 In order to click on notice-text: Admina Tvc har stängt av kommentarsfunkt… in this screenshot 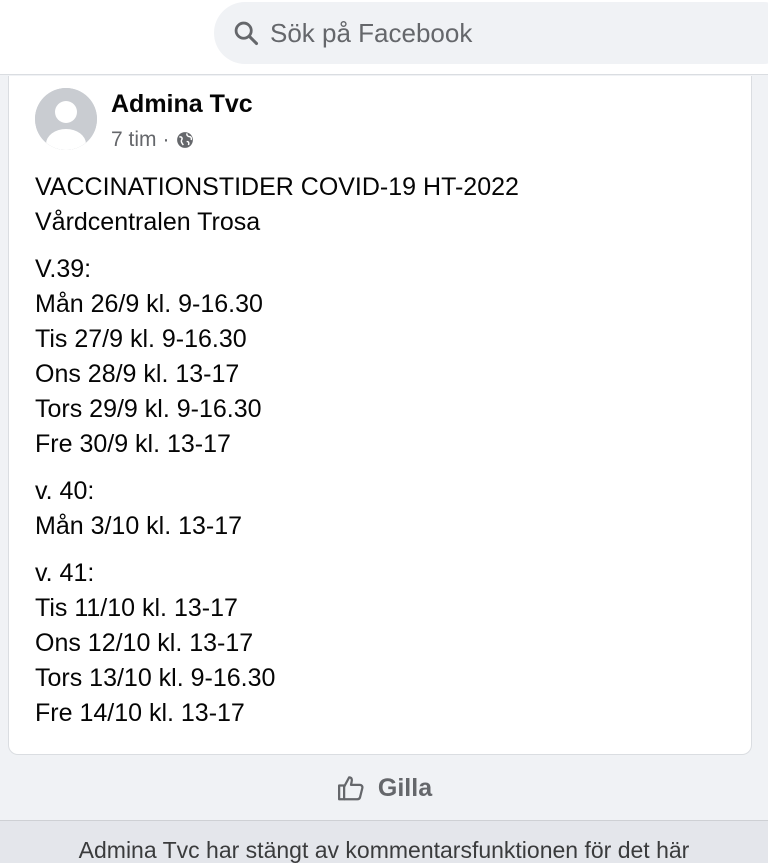, I will do `click(384, 850)`.